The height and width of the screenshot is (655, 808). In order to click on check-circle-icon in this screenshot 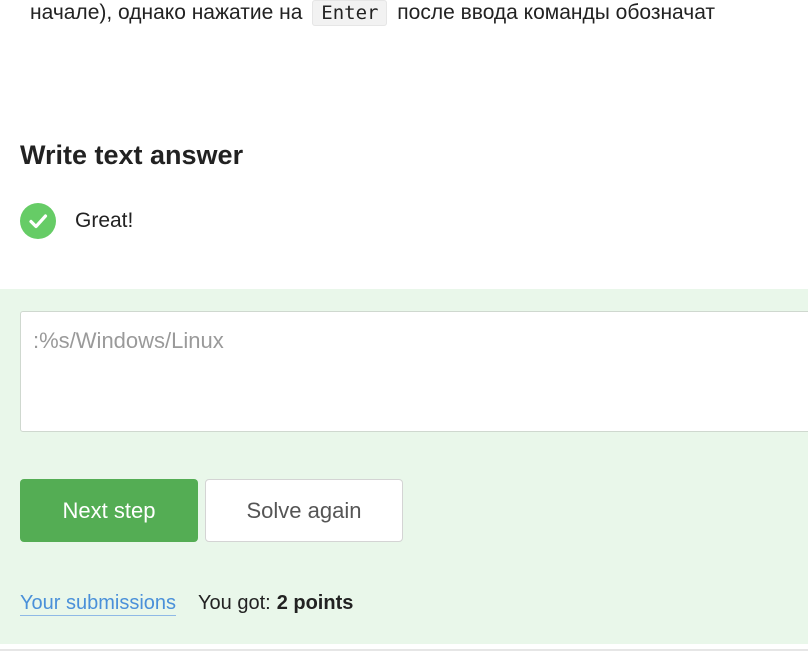, I will do `click(38, 221)`.